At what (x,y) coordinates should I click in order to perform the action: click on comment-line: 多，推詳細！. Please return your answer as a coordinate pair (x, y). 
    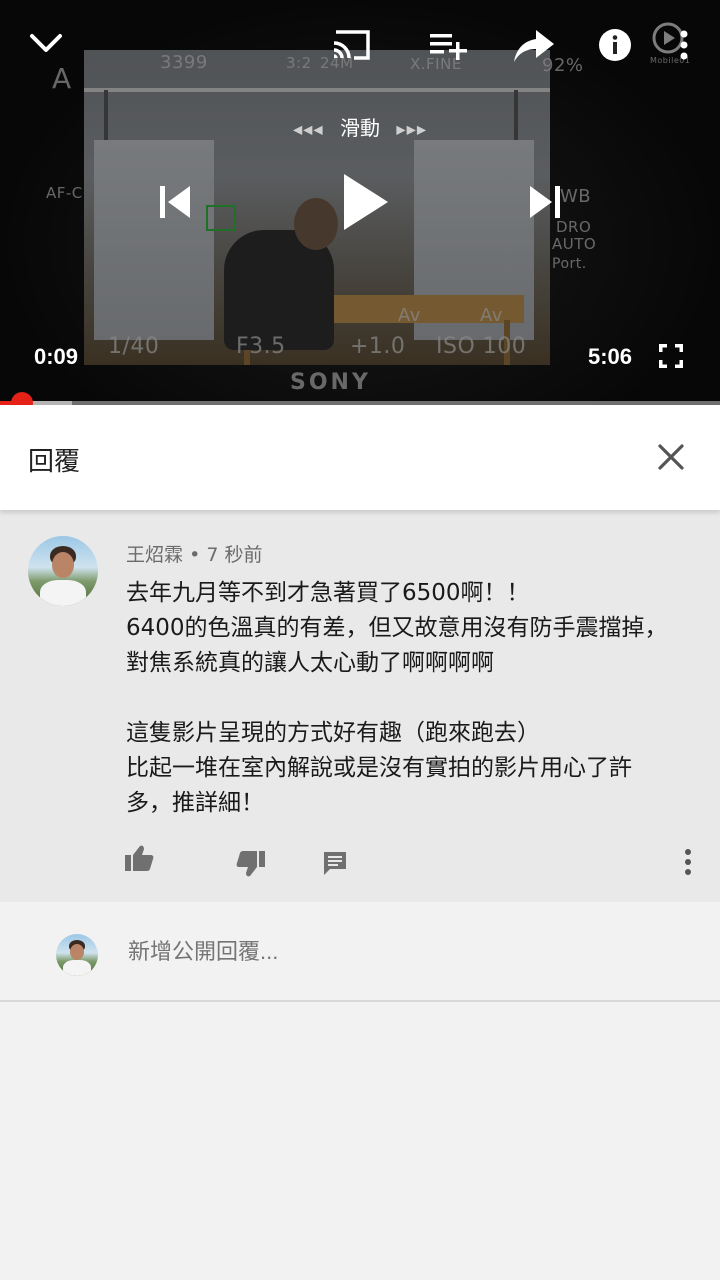
    Looking at the image, I should click on (195, 803).